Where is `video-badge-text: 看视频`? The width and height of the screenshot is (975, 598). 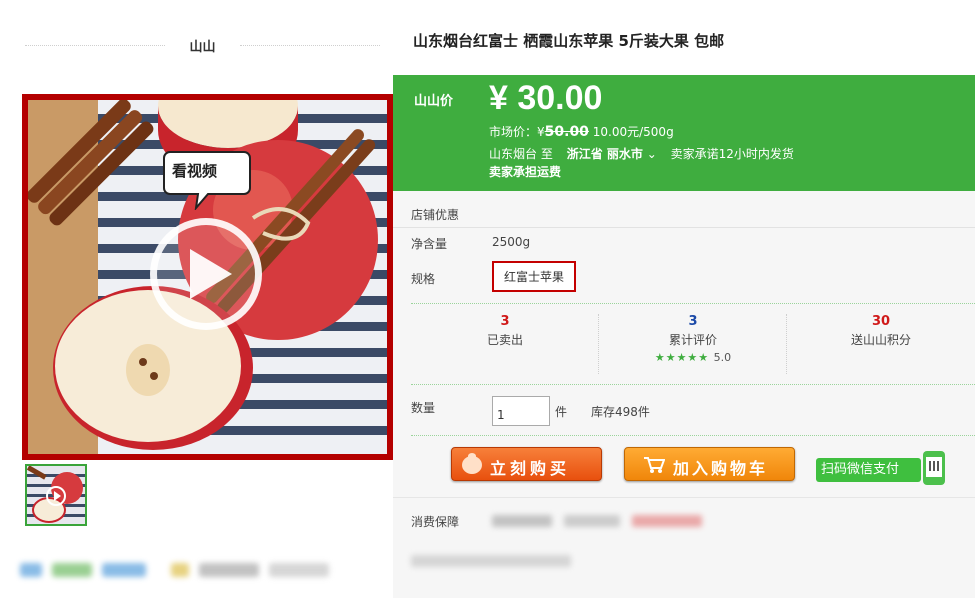
video-badge-text: 看视频 is located at coordinates (195, 171).